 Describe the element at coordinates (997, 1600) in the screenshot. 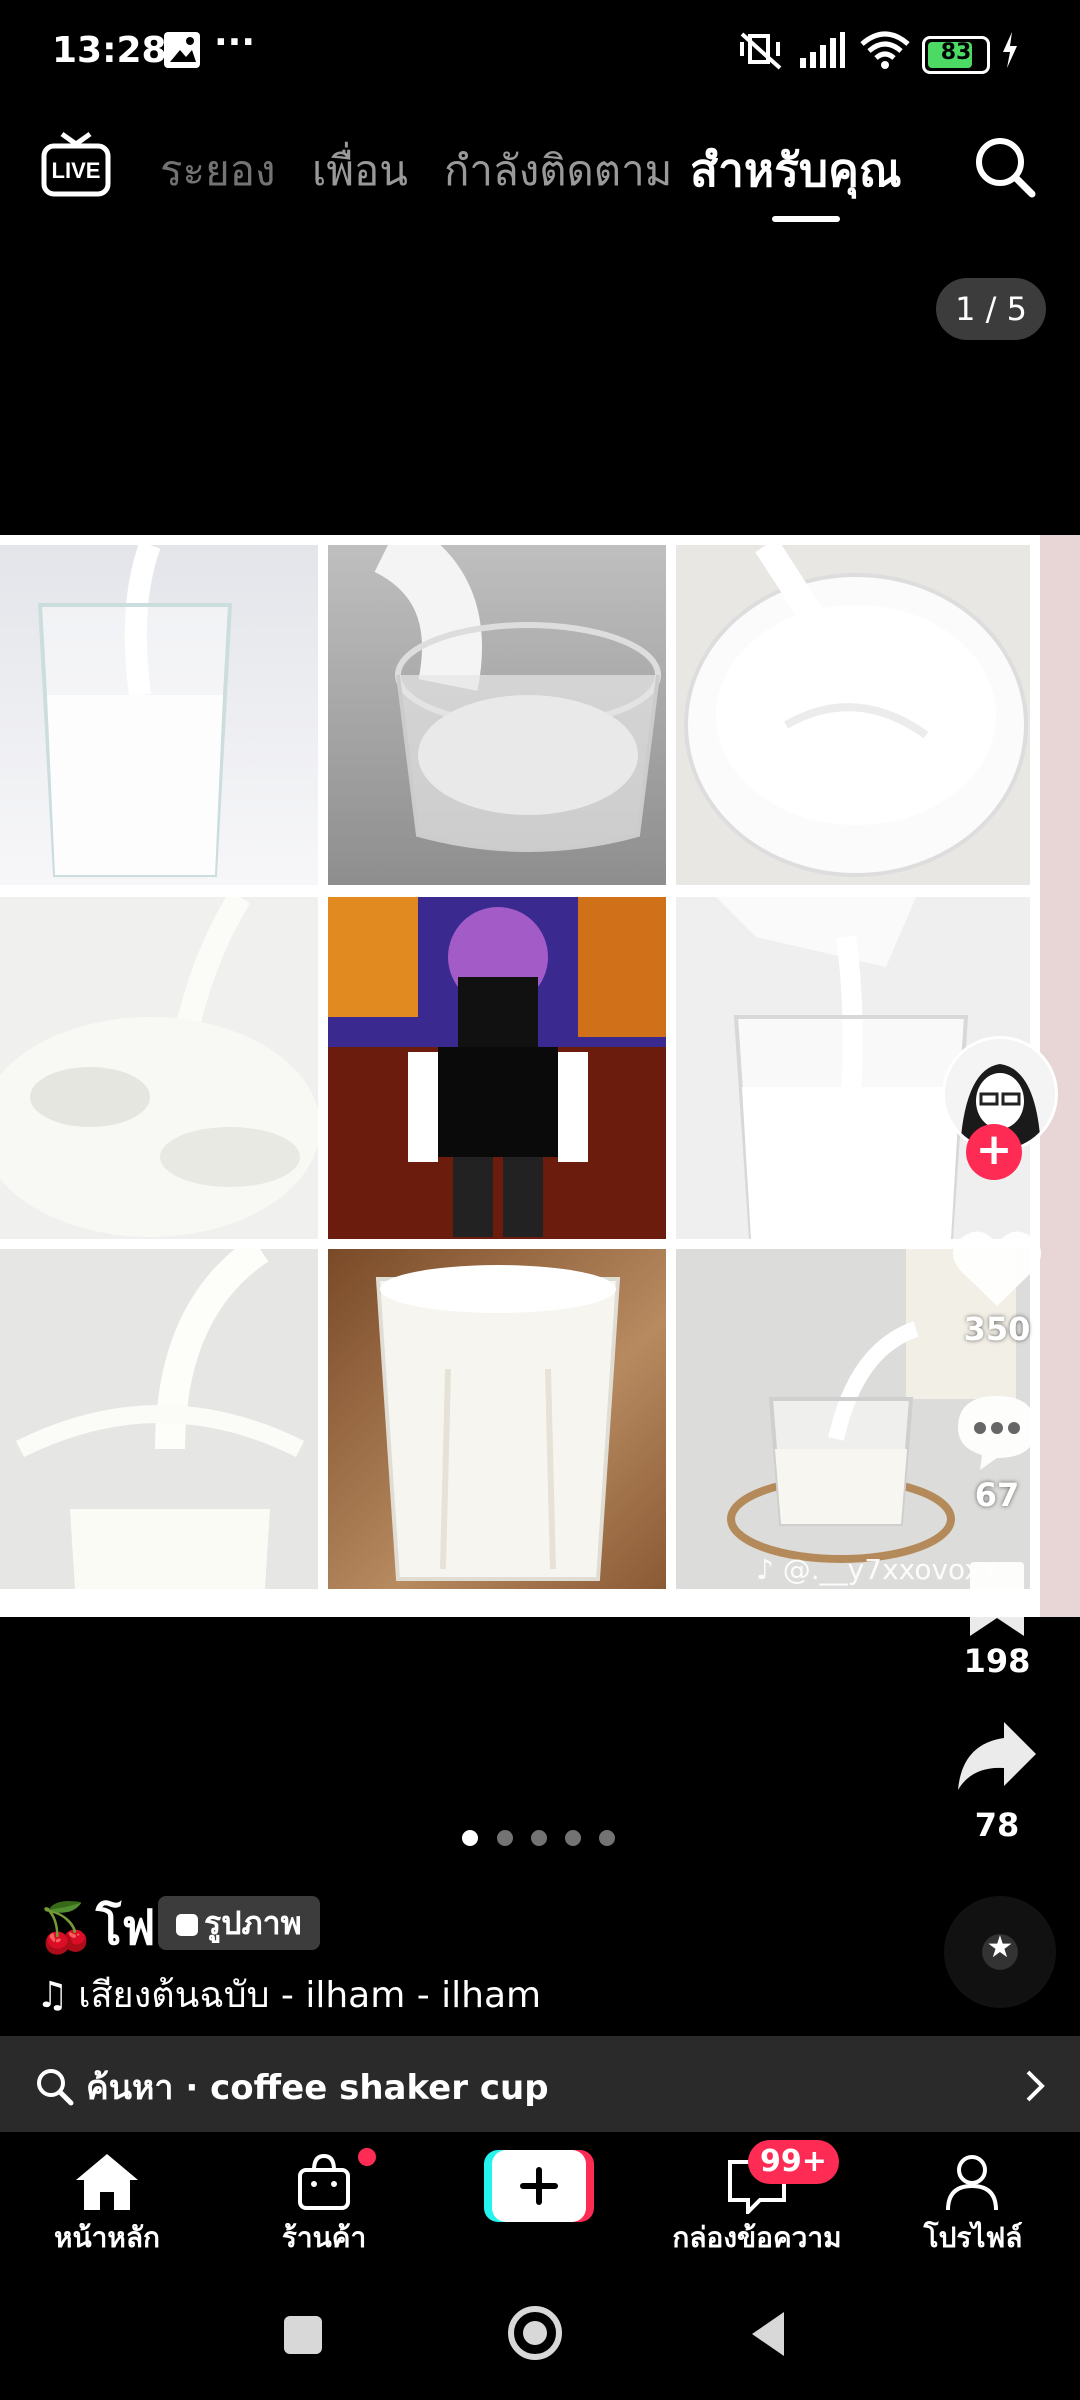

I see `bookmark-icon` at that location.